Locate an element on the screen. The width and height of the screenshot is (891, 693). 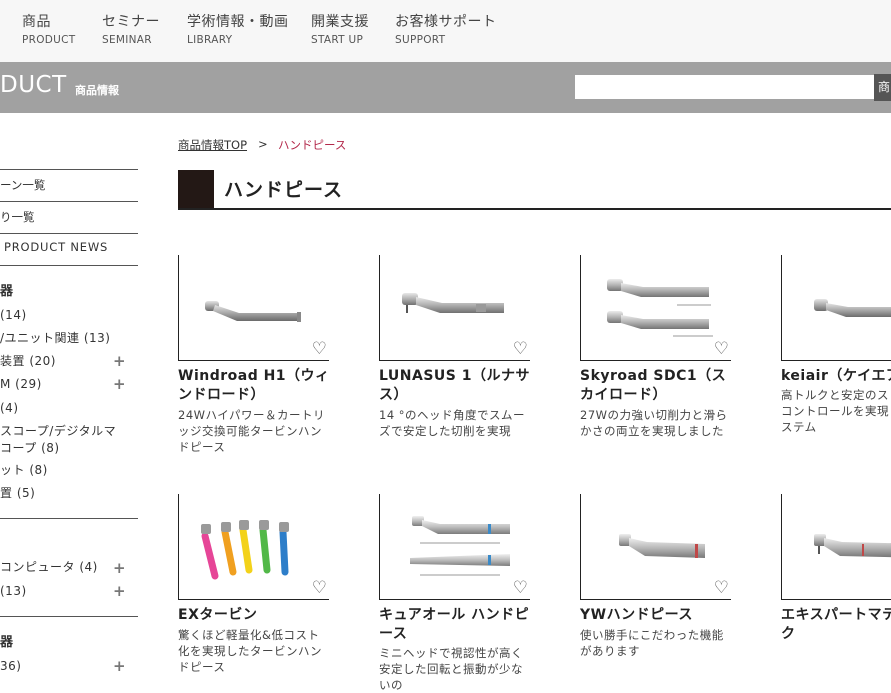
sidebar-category: 装置 (20) is located at coordinates (28, 361).